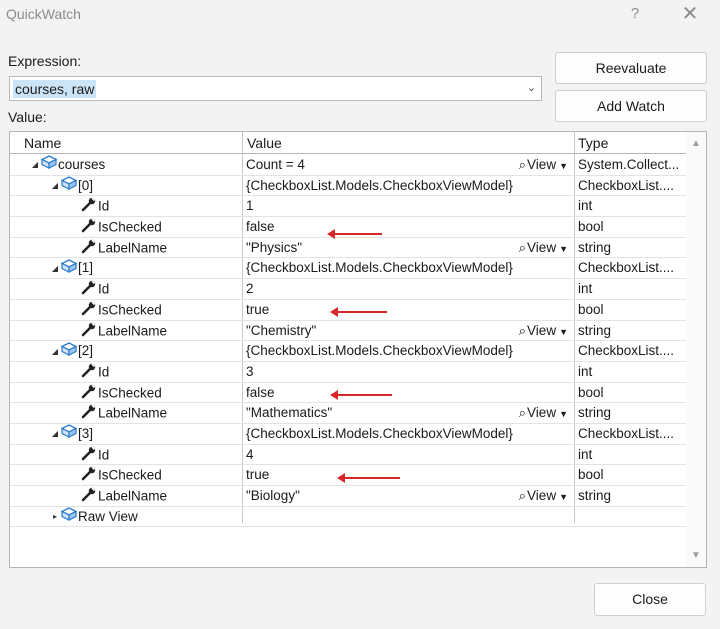  I want to click on vertical-scrollbar: ▲ ▼, so click(696, 349).